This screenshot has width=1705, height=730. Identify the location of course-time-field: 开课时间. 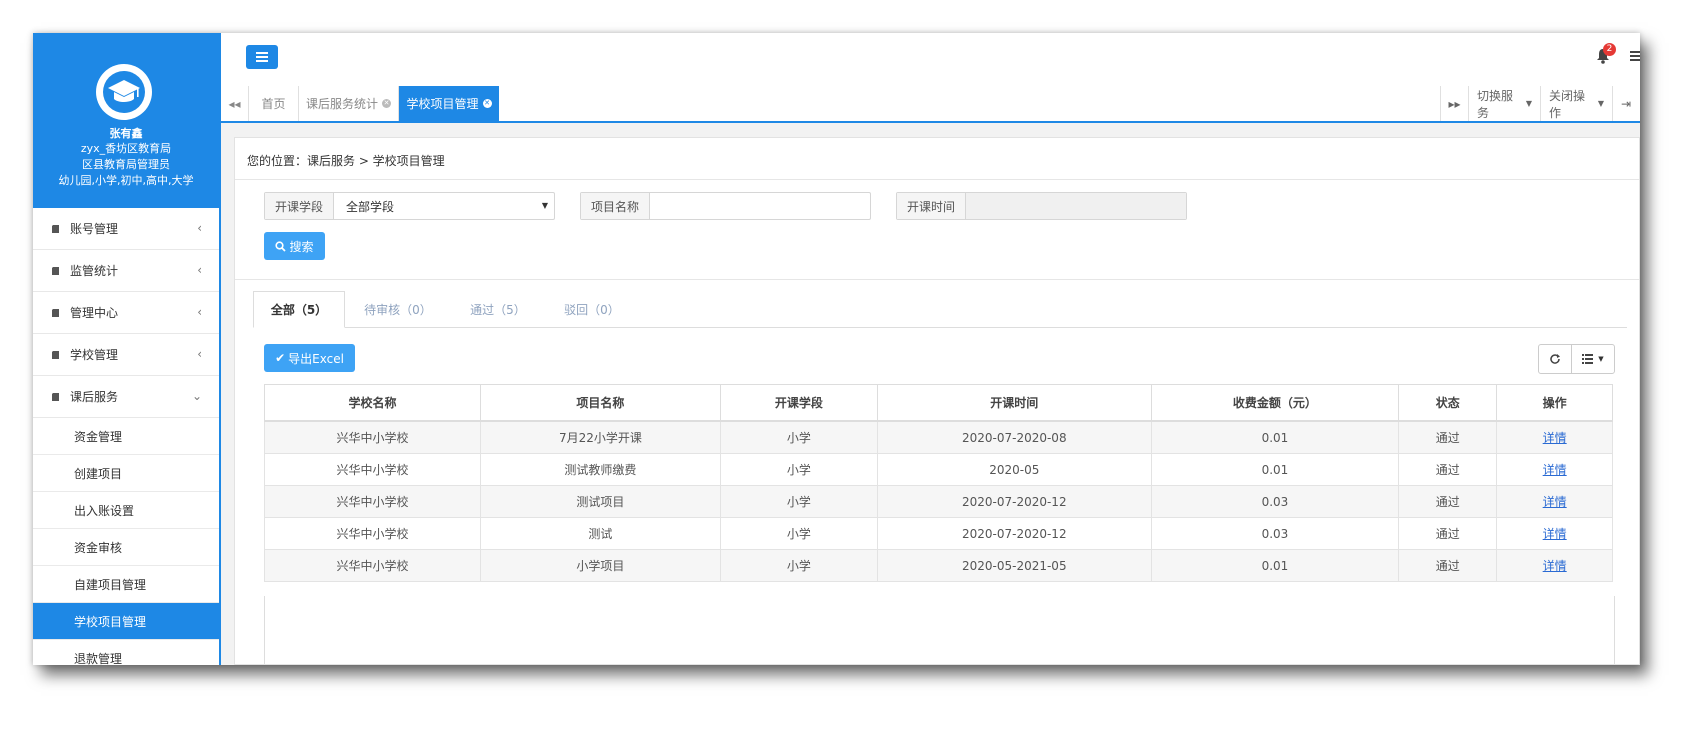
(1041, 206).